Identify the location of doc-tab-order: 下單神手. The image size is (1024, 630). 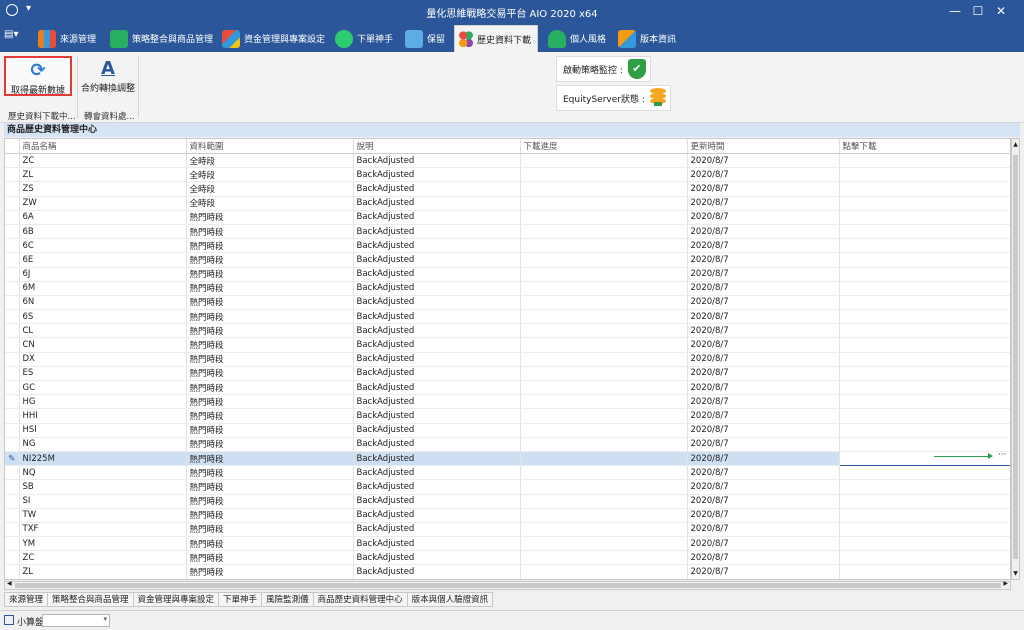
(240, 599).